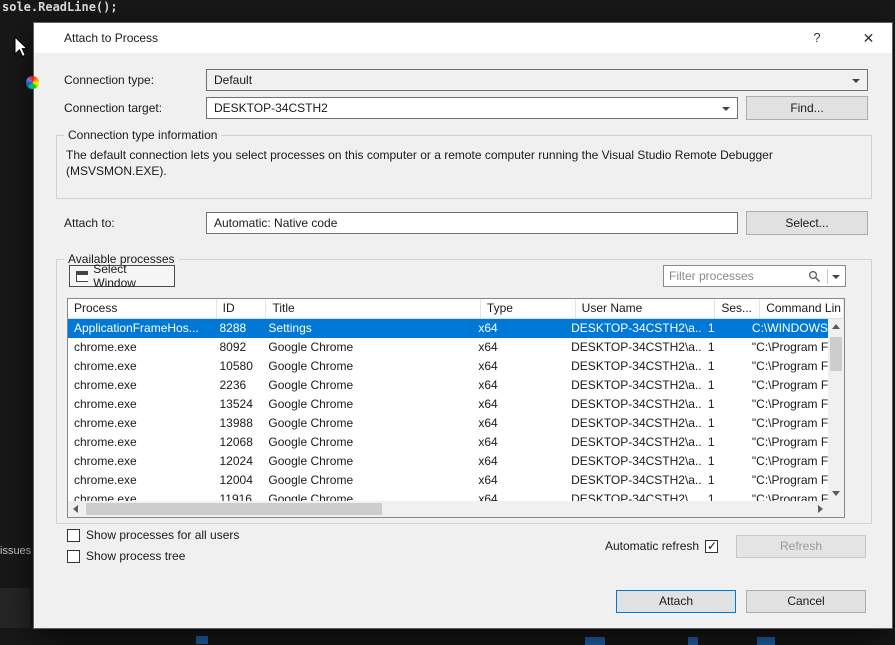  Describe the element at coordinates (373, 308) in the screenshot. I see `column-header: Title` at that location.